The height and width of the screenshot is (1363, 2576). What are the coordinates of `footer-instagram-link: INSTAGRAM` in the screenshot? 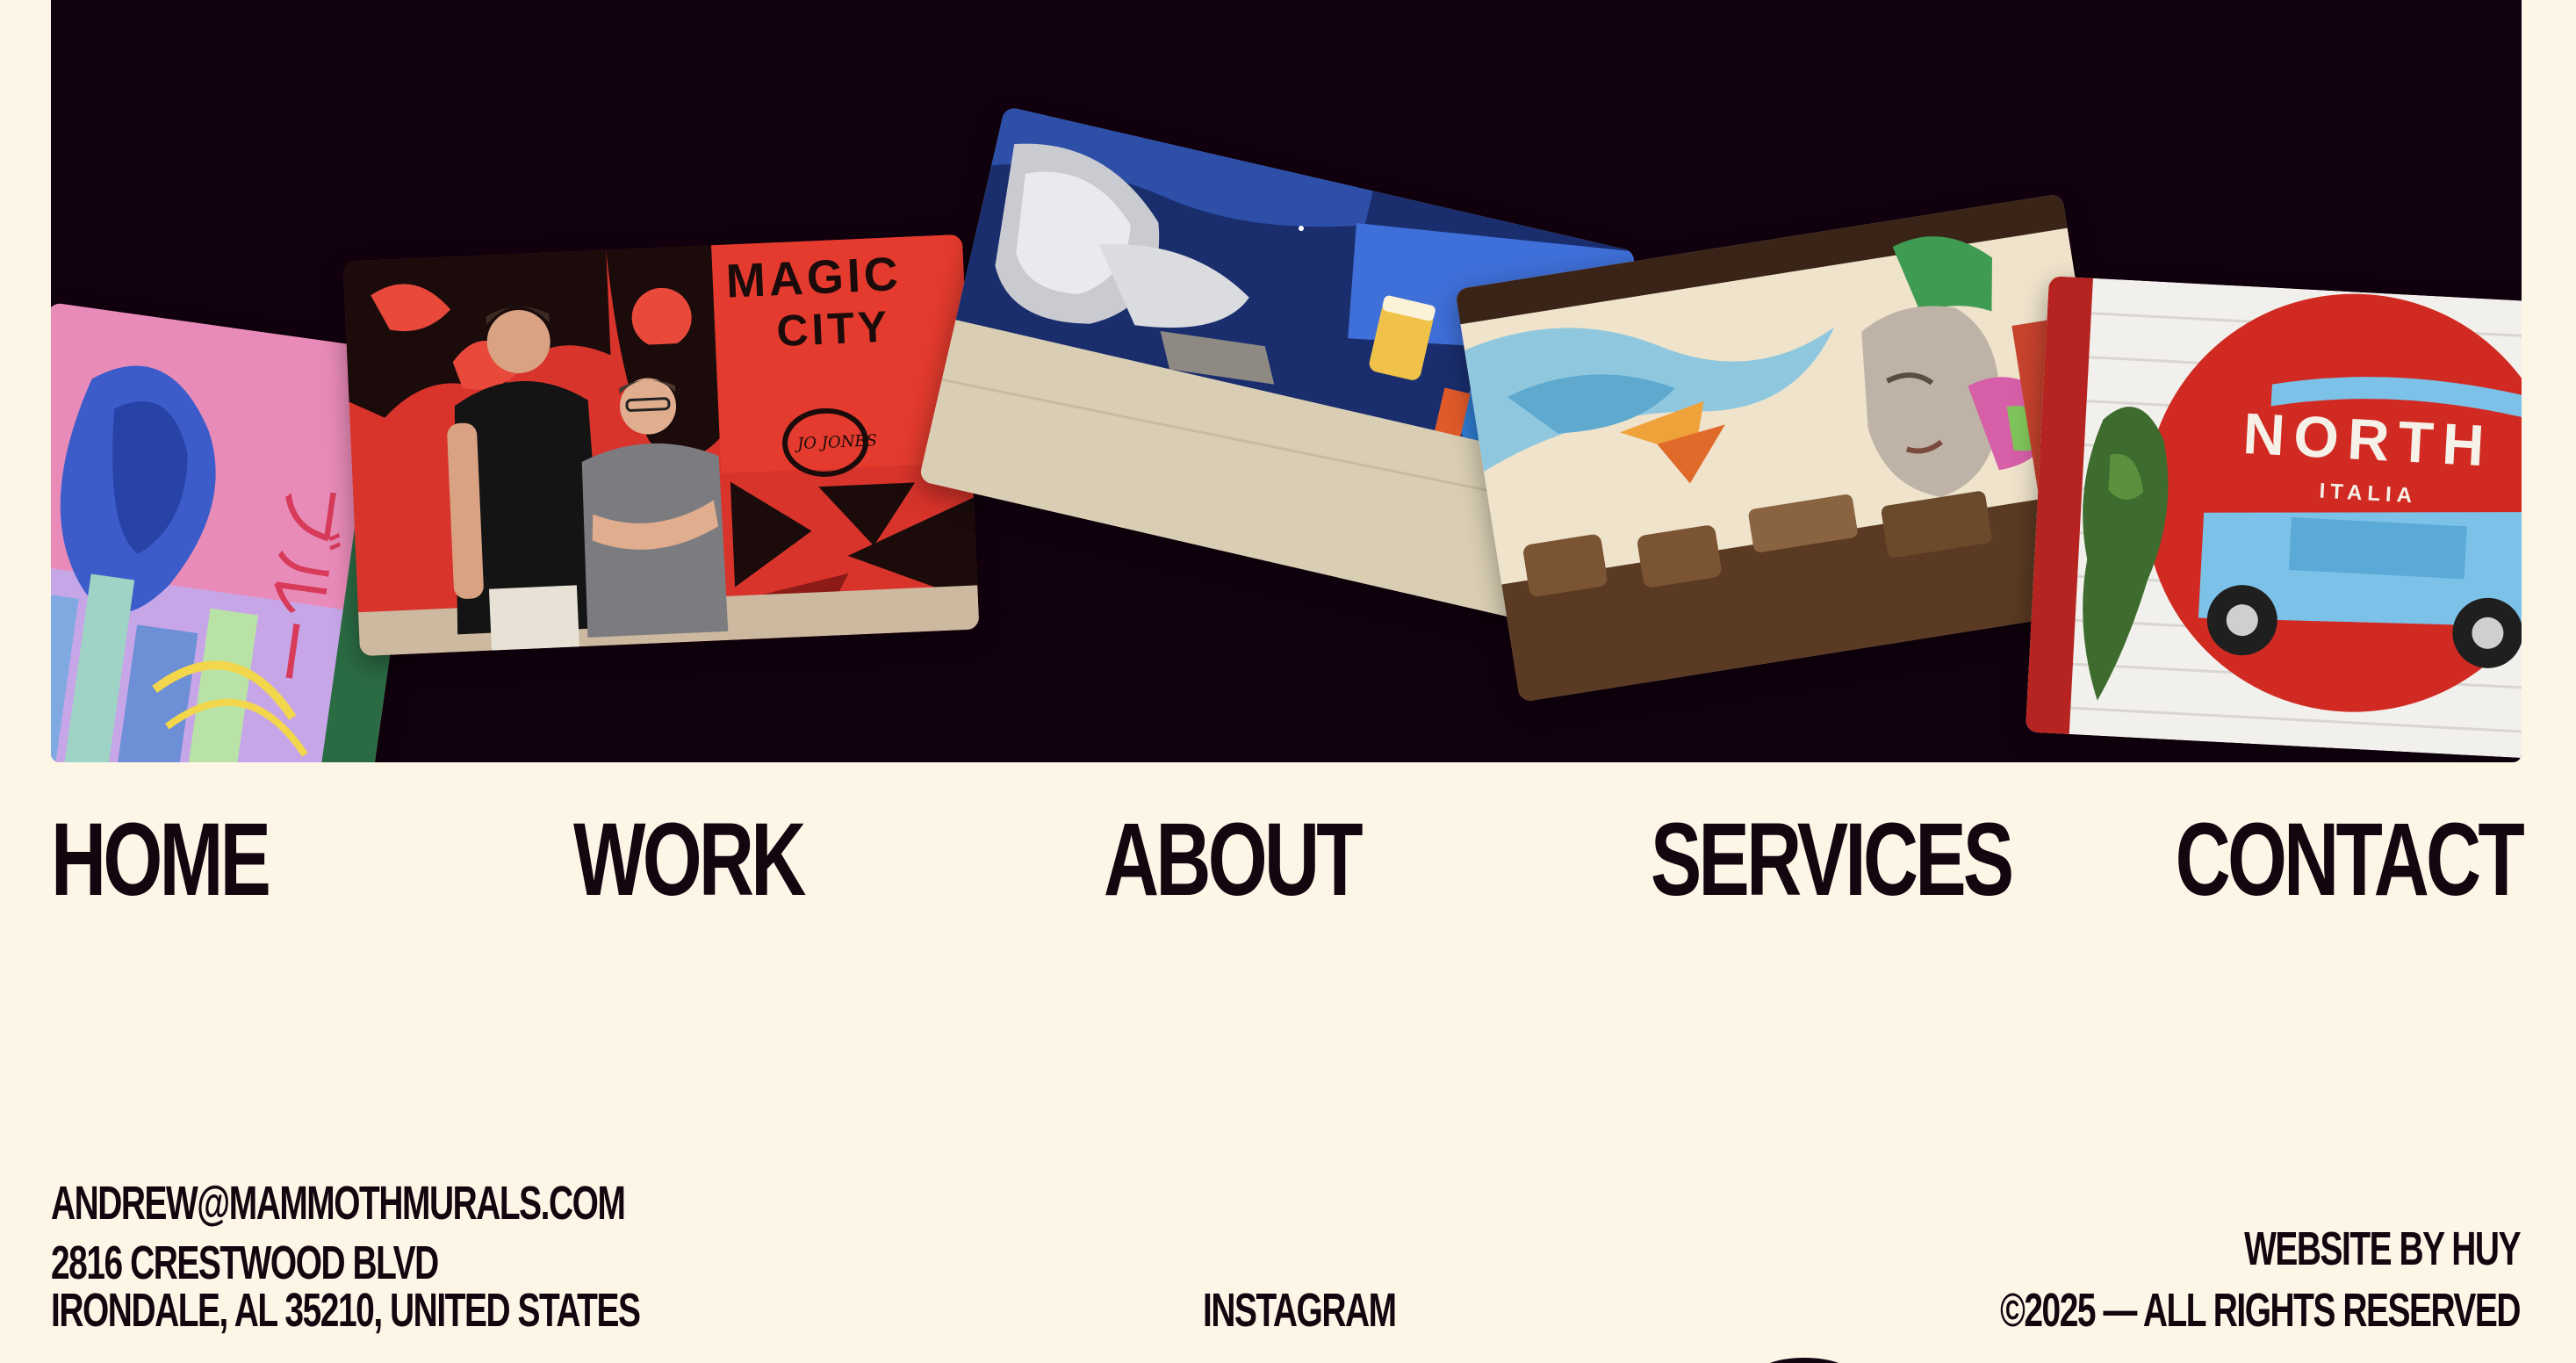 It's located at (1300, 1310).